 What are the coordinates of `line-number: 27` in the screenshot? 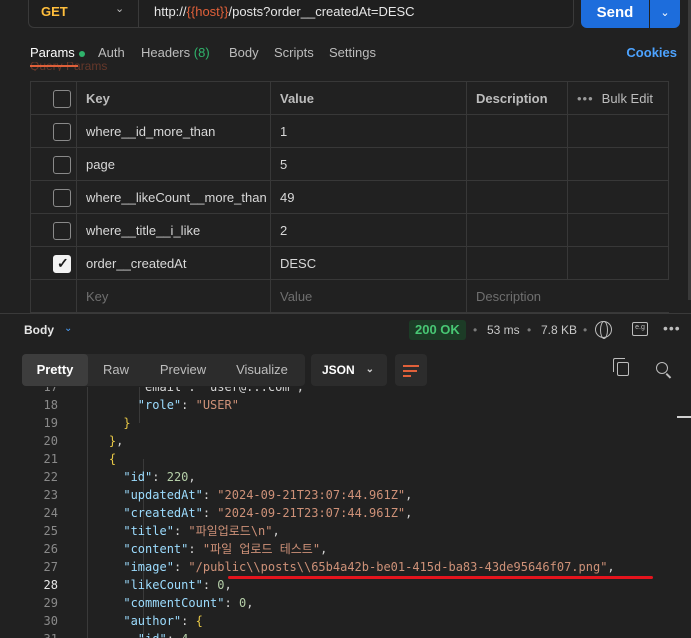 It's located at (50, 567).